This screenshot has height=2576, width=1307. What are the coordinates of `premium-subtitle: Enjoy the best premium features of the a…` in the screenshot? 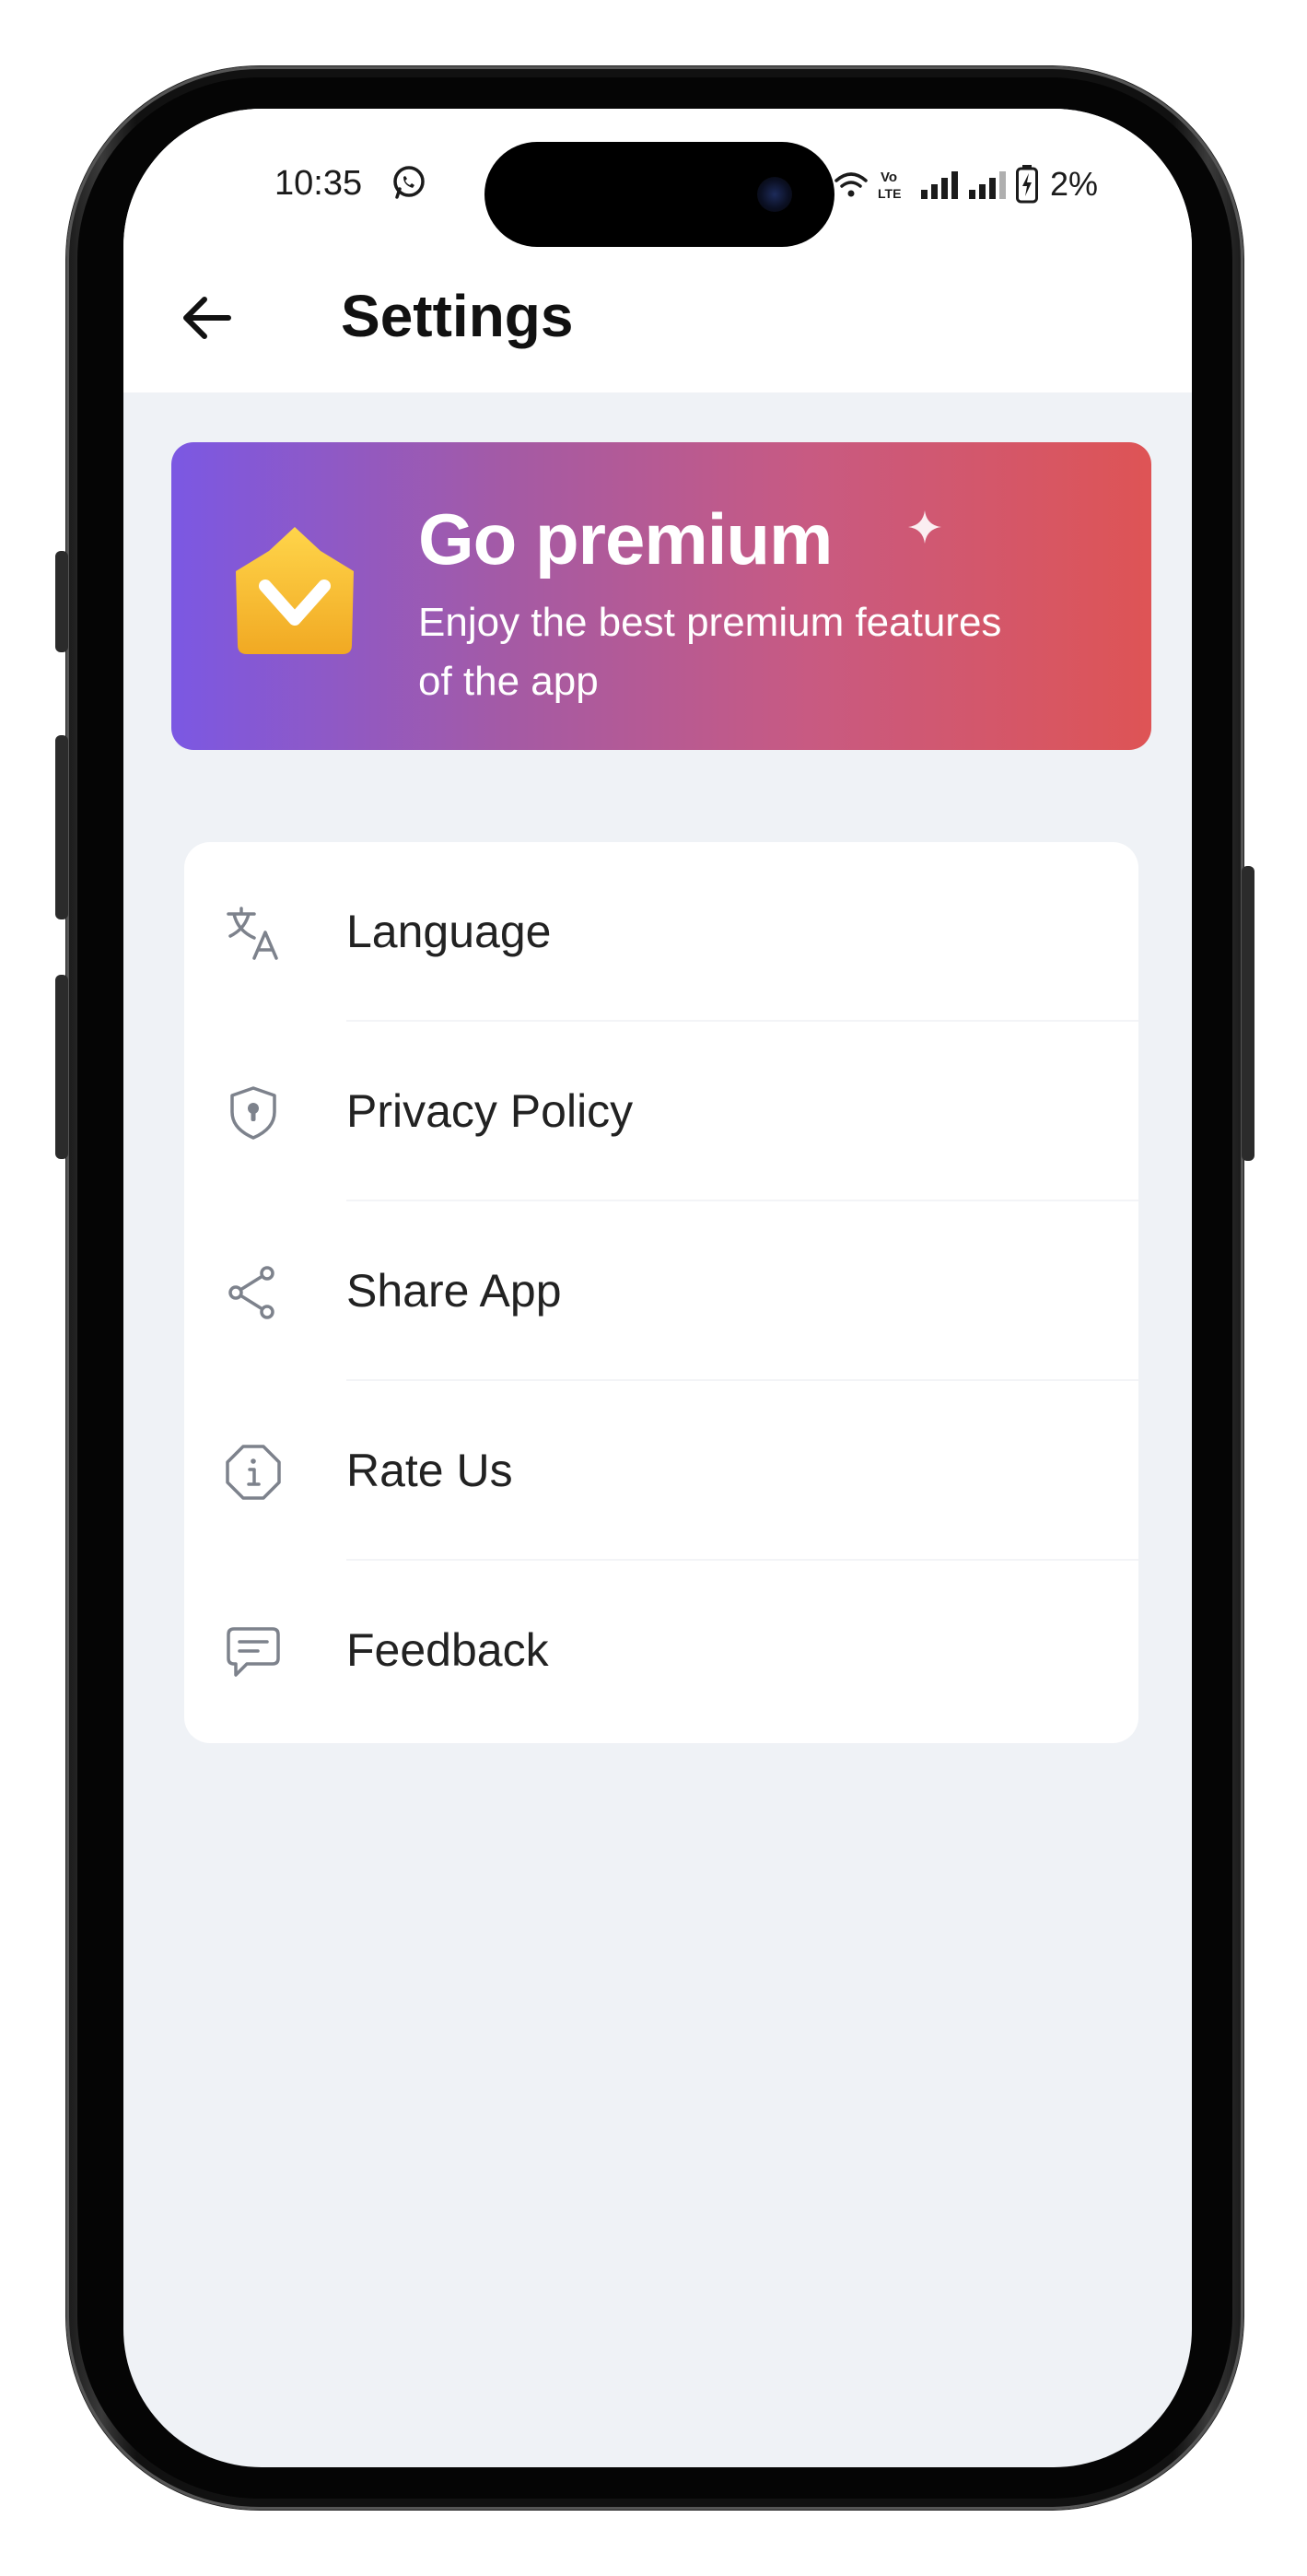 It's located at (710, 652).